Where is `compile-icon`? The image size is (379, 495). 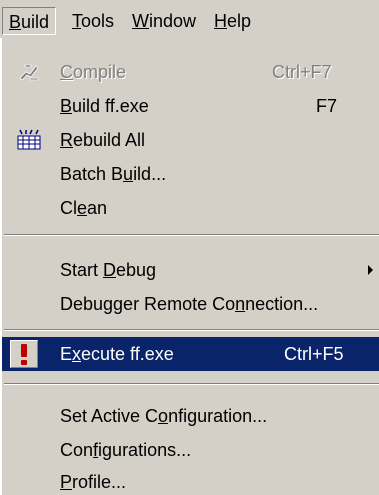 compile-icon is located at coordinates (29, 72).